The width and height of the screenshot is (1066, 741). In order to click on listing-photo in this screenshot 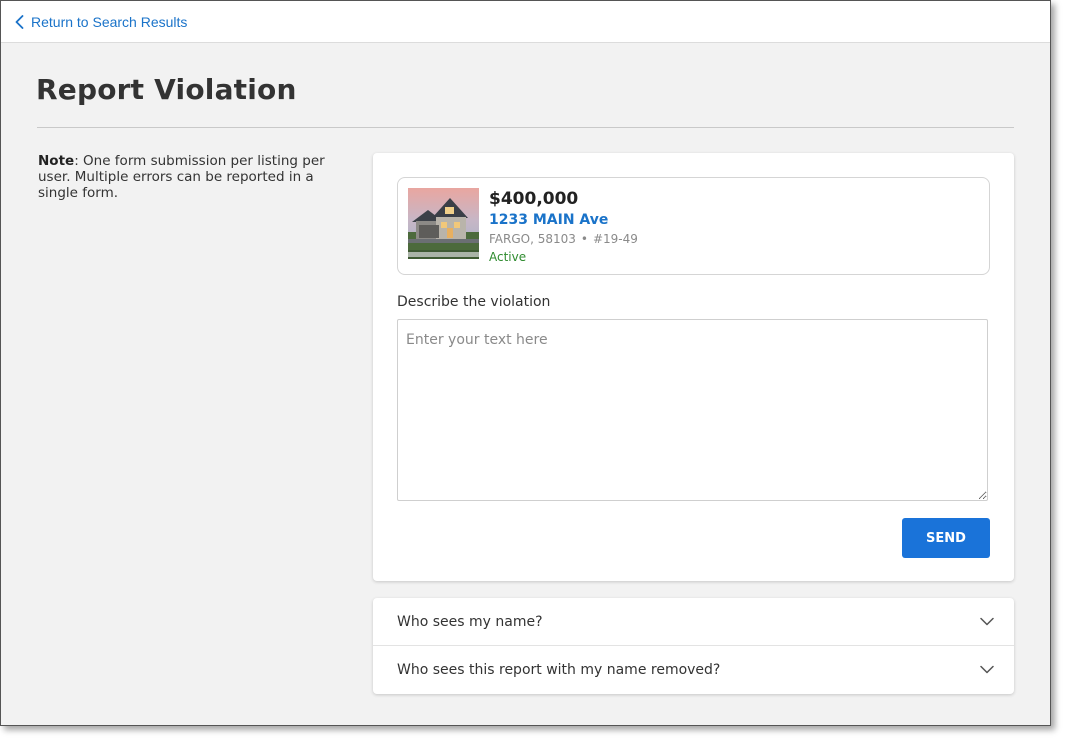, I will do `click(443, 223)`.